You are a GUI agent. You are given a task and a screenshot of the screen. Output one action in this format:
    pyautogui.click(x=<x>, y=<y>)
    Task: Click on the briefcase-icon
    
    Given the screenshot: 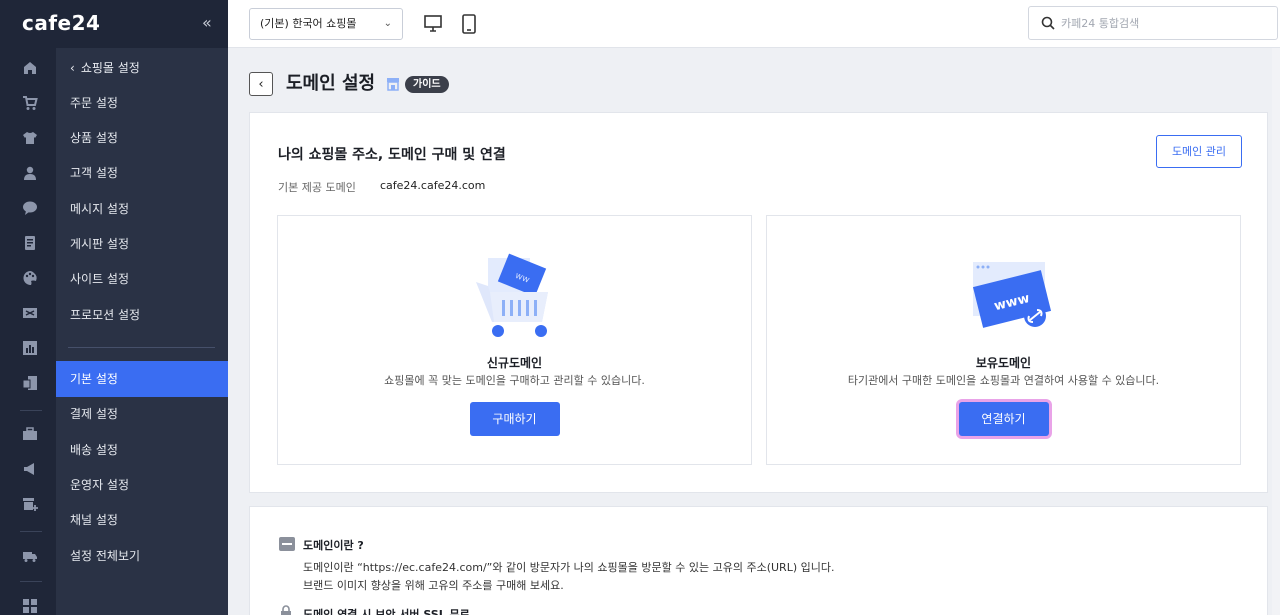 What is the action you would take?
    pyautogui.click(x=30, y=434)
    